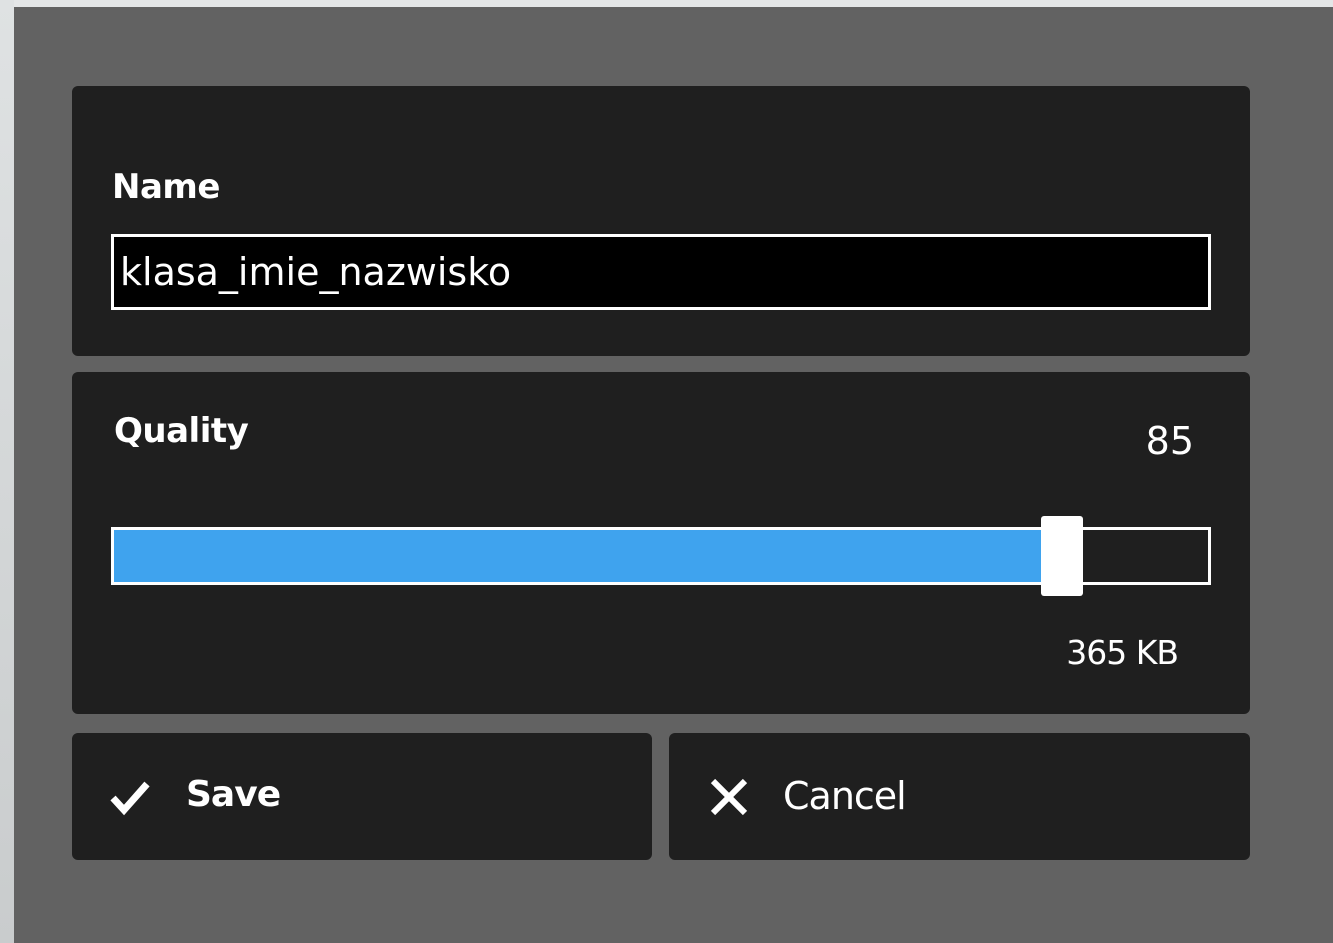  Describe the element at coordinates (1169, 441) in the screenshot. I see `quality-value: 85` at that location.